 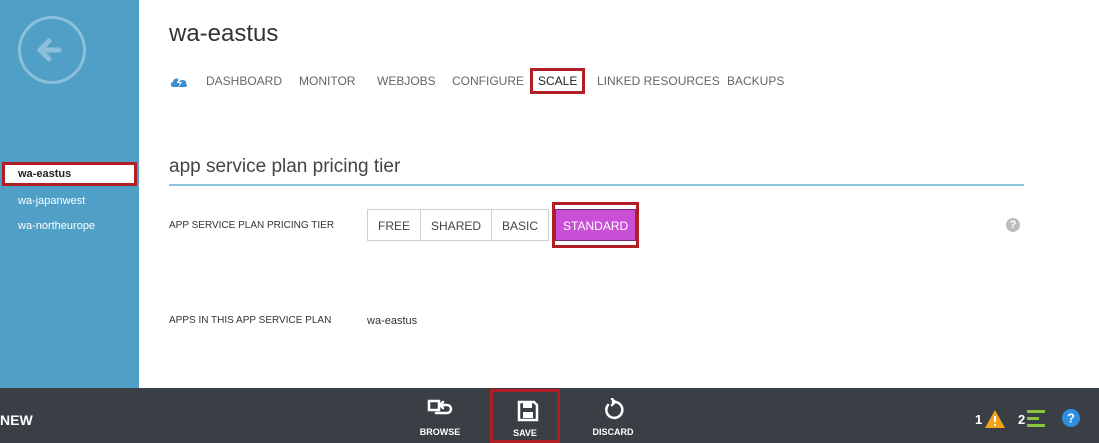 I want to click on pricing-tier-selector: FREE SHARED BASIC STANDARD, so click(x=503, y=225).